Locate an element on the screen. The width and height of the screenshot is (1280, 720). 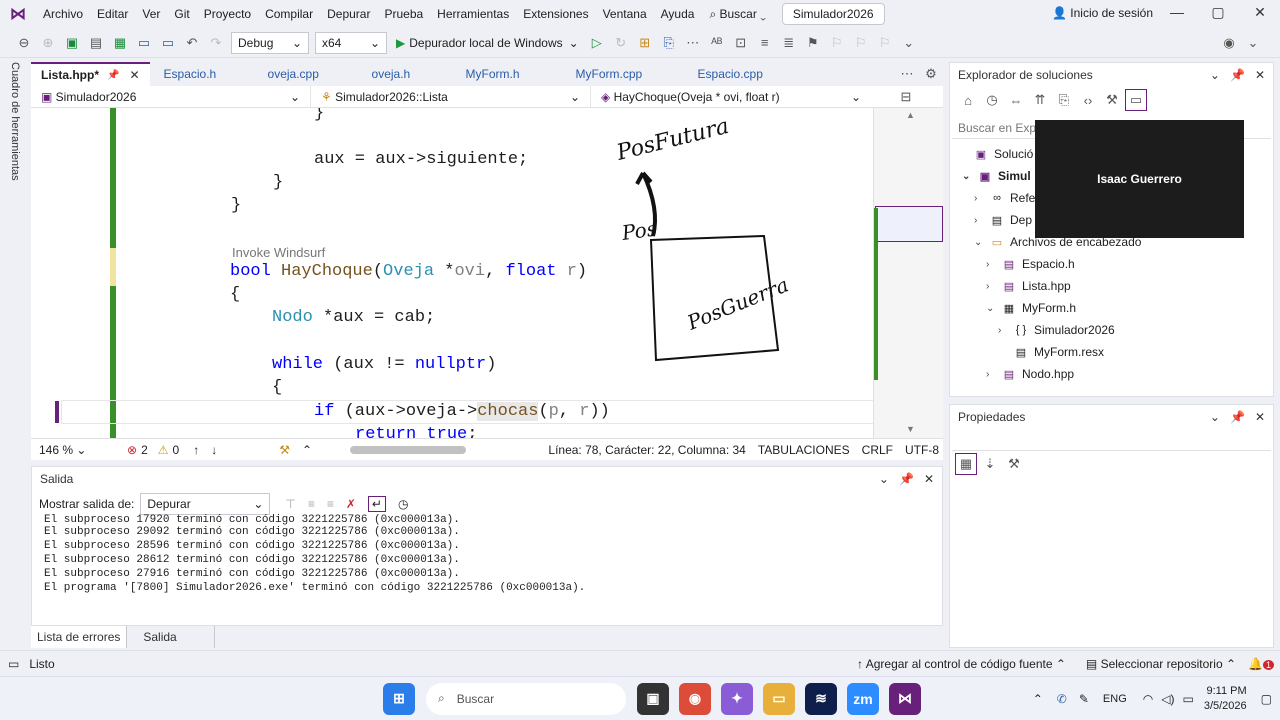
properties-object-select is located at coordinates (1111, 441).